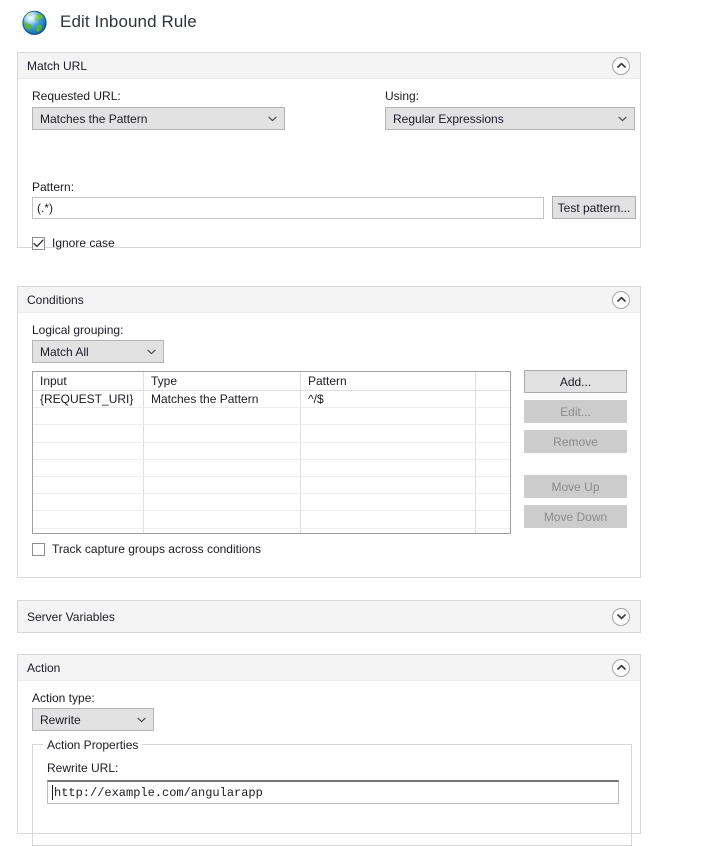  Describe the element at coordinates (402, 96) in the screenshot. I see `using-label: Using:` at that location.